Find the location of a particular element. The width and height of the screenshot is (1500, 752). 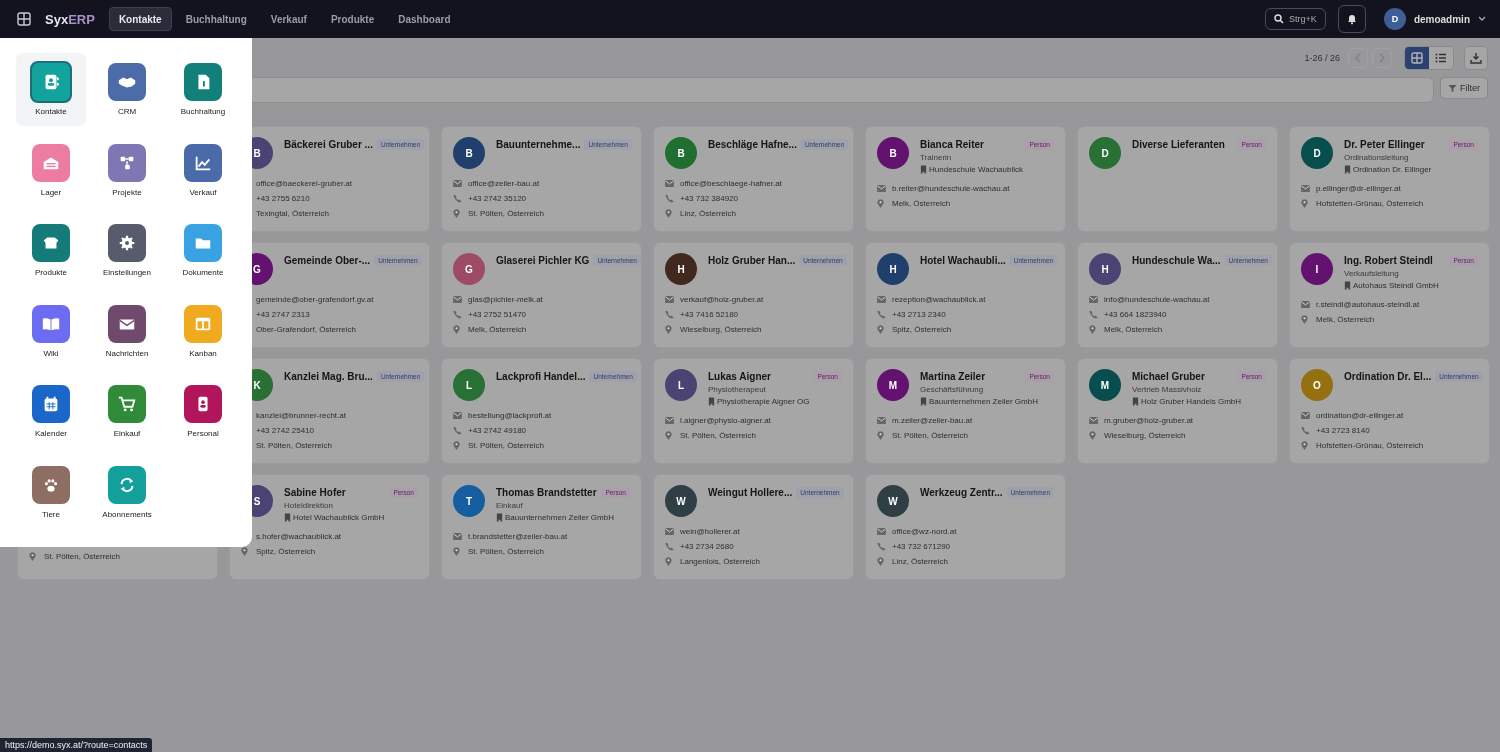

contact-email: m.zeiler@zeiler-bau.at is located at coordinates (932, 420).